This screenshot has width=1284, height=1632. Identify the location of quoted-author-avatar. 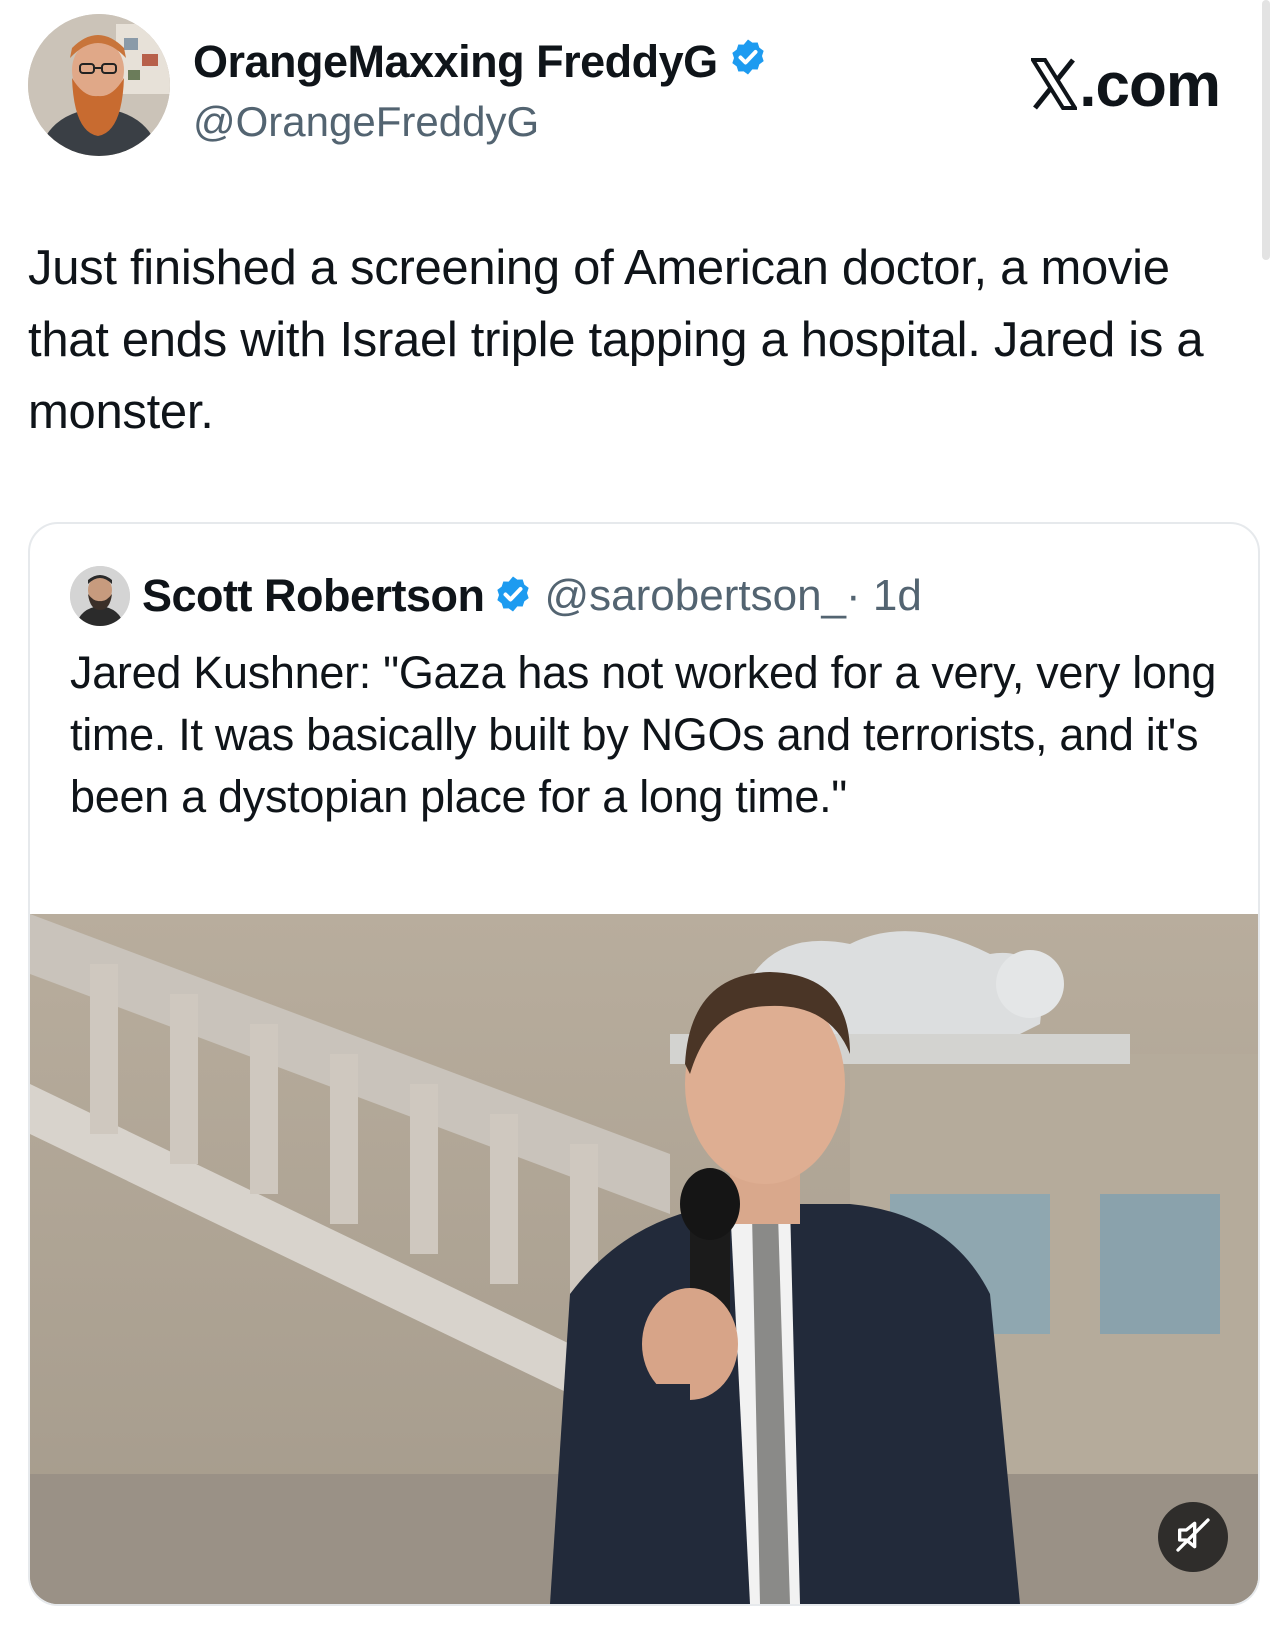
(100, 596).